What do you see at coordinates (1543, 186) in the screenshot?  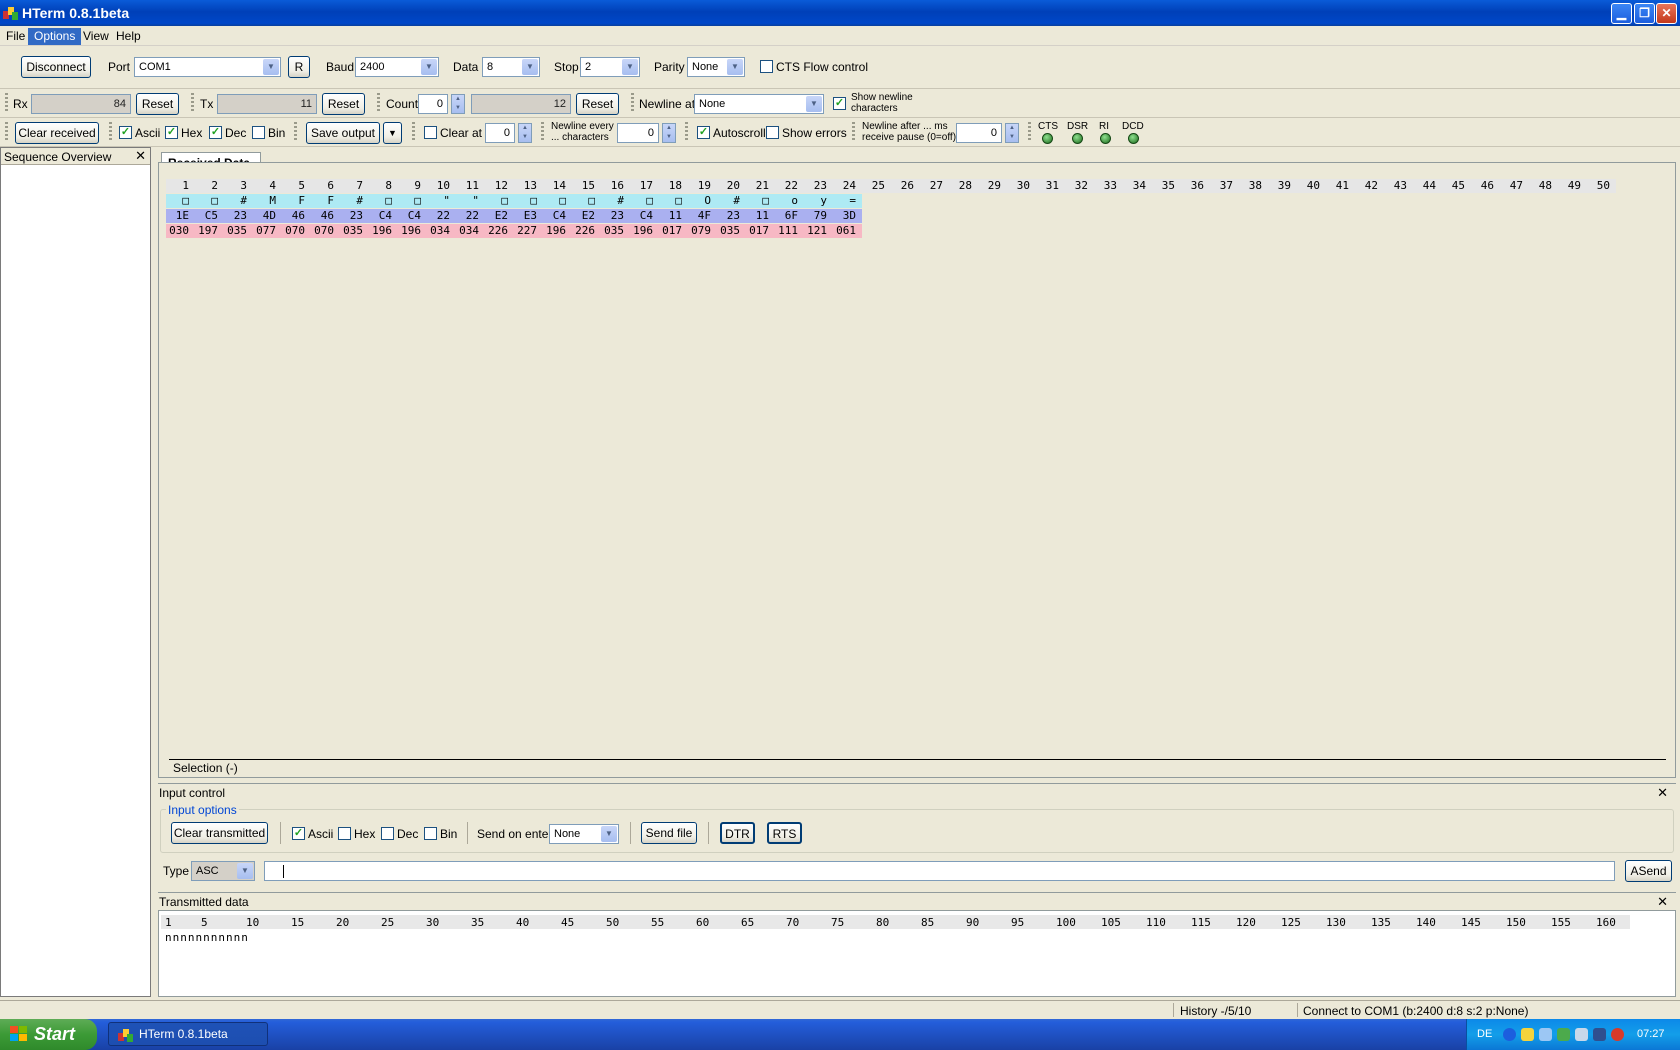 I see `column-number: 48` at bounding box center [1543, 186].